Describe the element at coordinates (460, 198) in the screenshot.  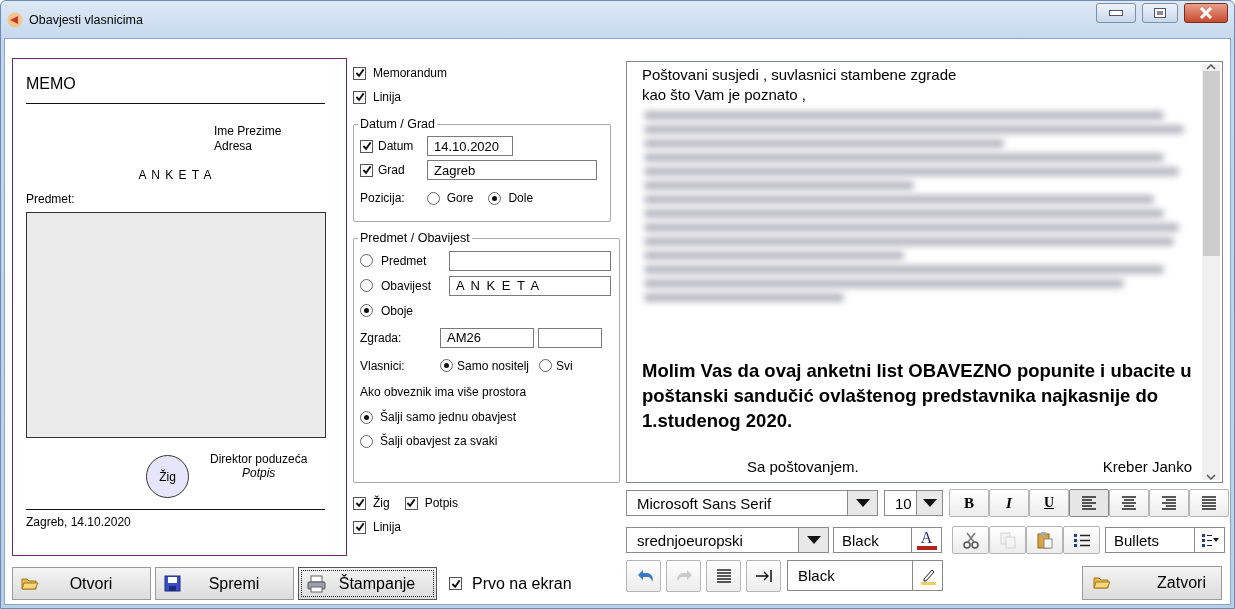
I see `radio-label: Gore` at that location.